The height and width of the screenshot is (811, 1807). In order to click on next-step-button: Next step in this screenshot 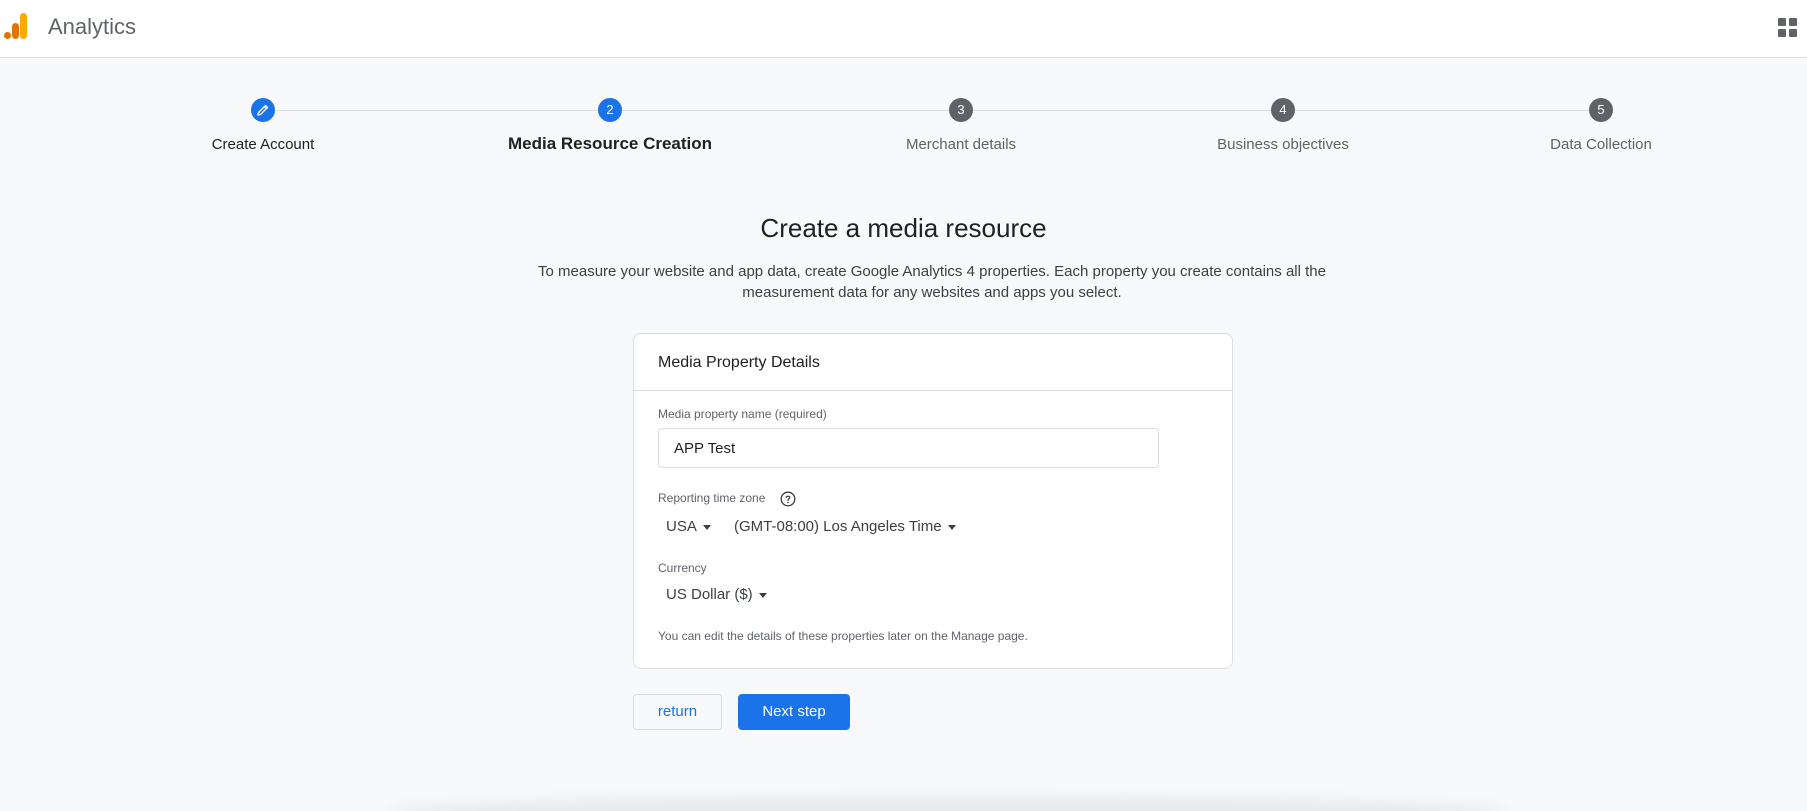, I will do `click(794, 712)`.